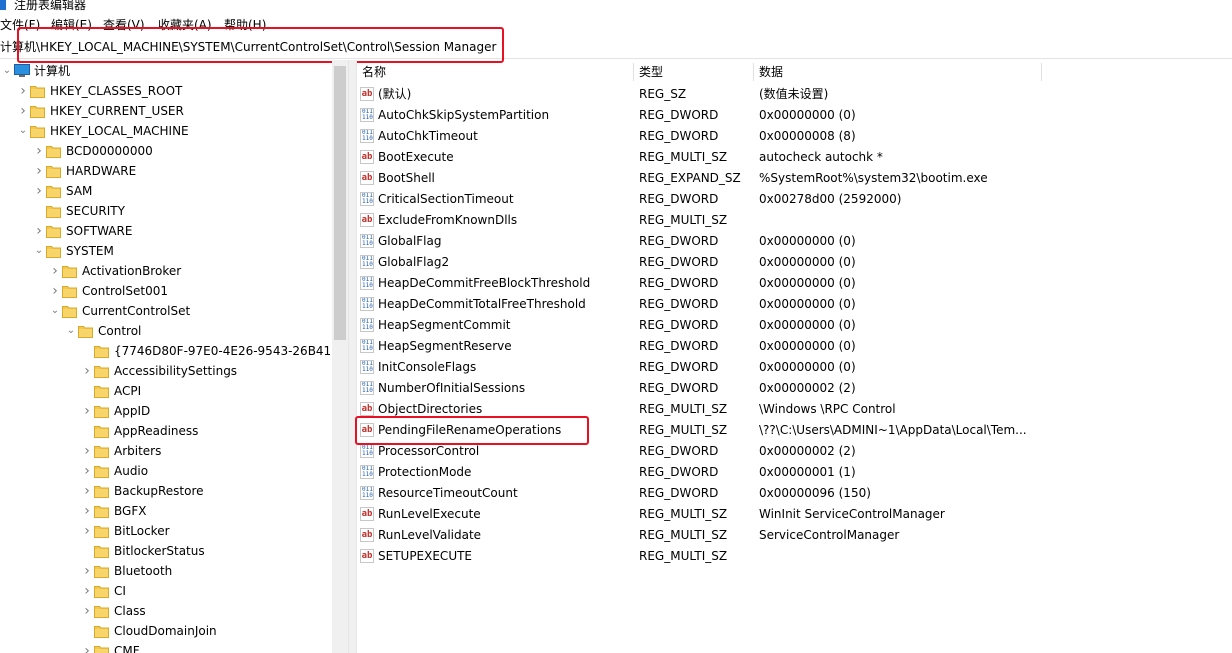 Image resolution: width=1232 pixels, height=653 pixels. What do you see at coordinates (470, 430) in the screenshot?
I see `value-name: PendingFileRenameOperations` at bounding box center [470, 430].